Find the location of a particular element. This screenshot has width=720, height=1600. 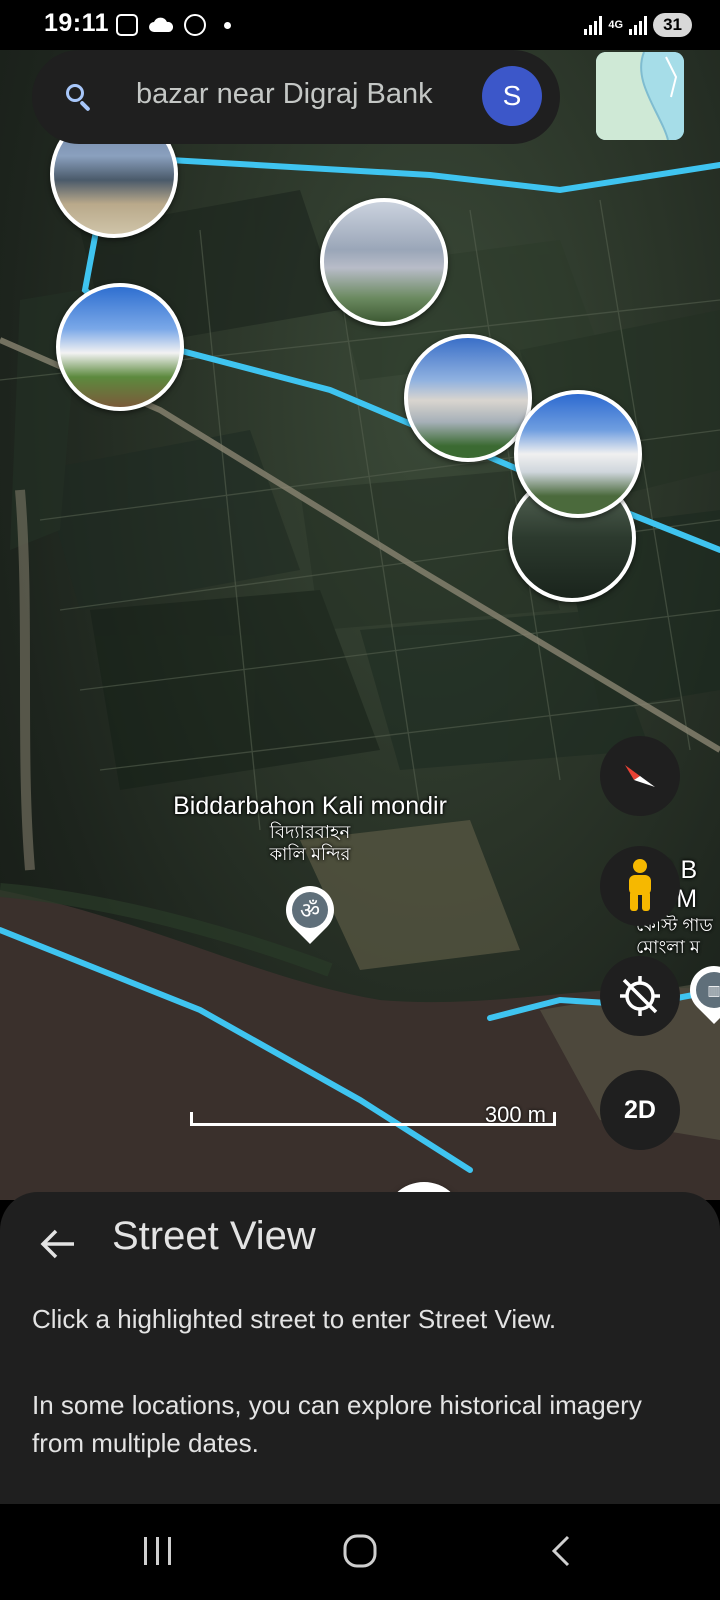

search-query: bazar near Digraj Bank is located at coordinates (308, 94).